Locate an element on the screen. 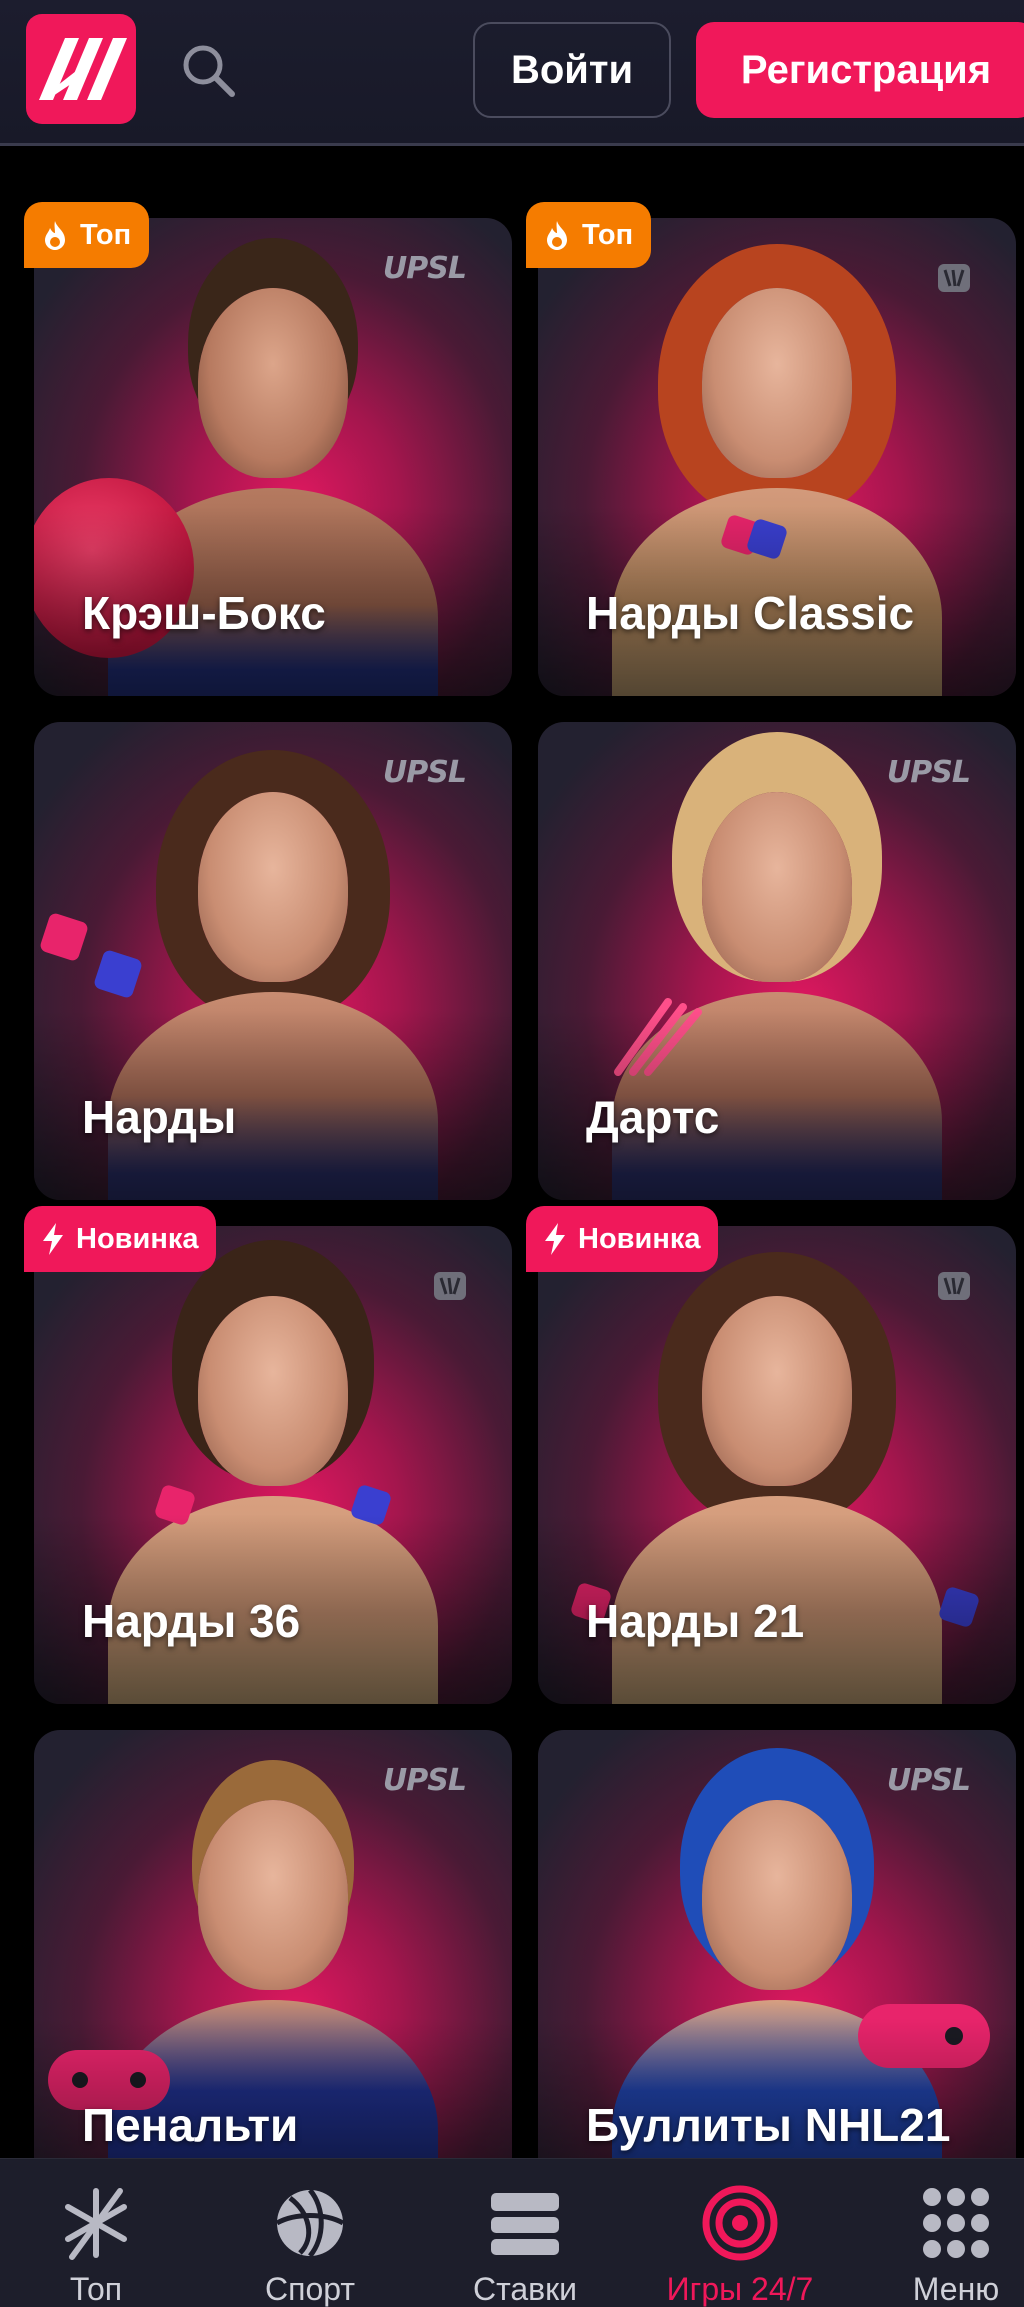  nav-item-top: Топ is located at coordinates (98, 2233).